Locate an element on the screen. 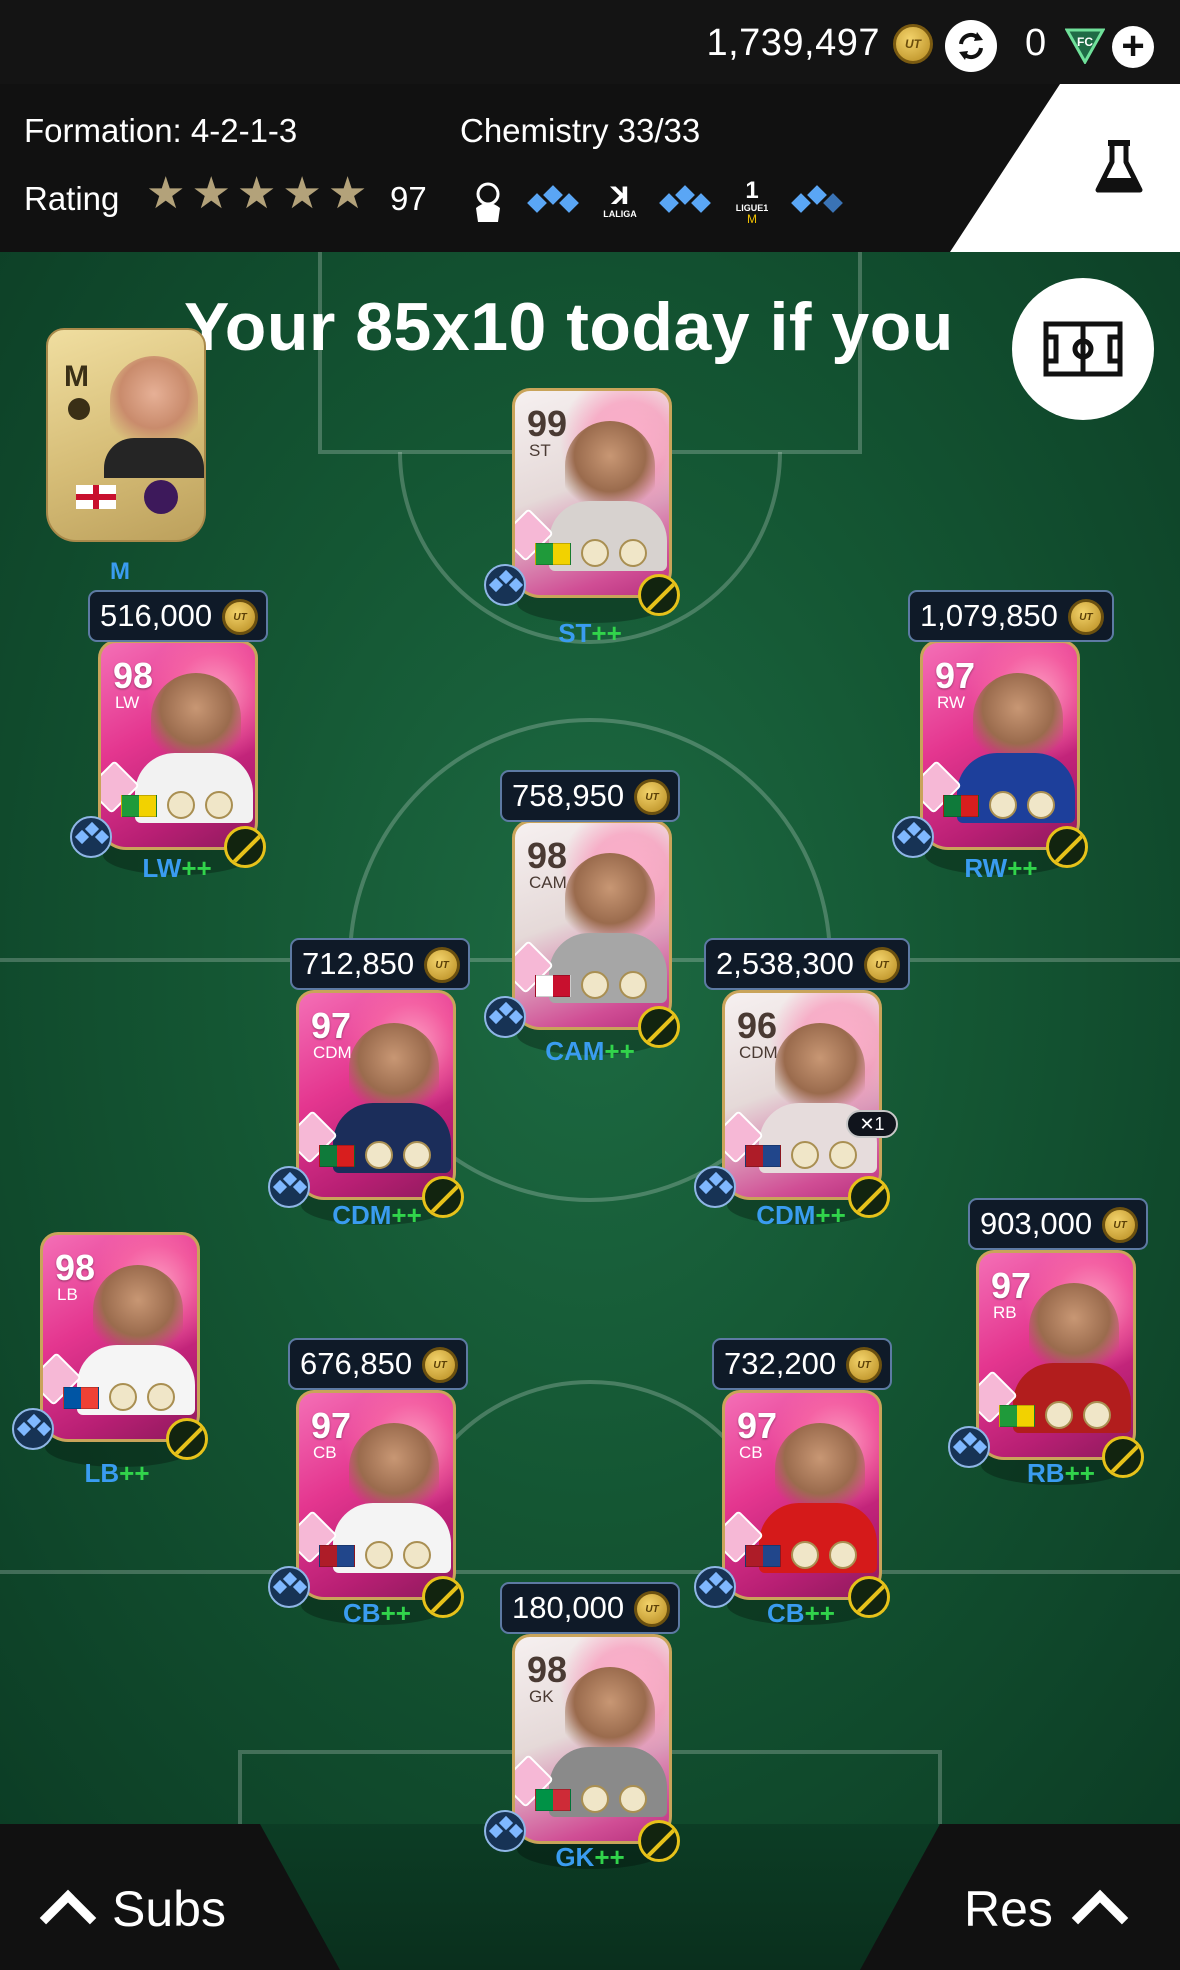  manager-letter: M is located at coordinates (76, 376).